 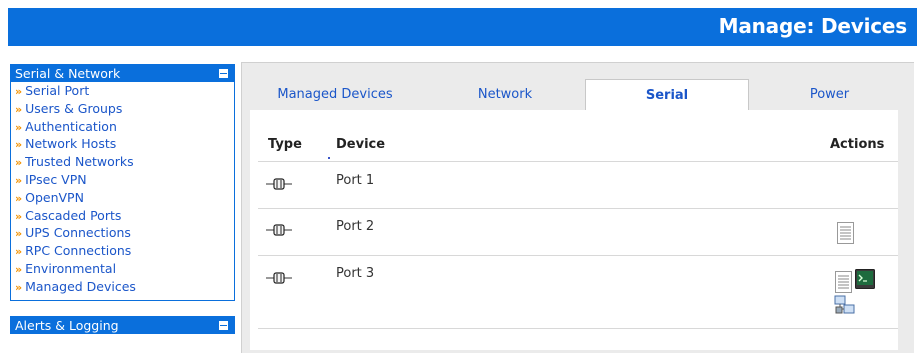 I want to click on sidebar-item-openvpn: » OpenVPN, so click(x=124, y=199).